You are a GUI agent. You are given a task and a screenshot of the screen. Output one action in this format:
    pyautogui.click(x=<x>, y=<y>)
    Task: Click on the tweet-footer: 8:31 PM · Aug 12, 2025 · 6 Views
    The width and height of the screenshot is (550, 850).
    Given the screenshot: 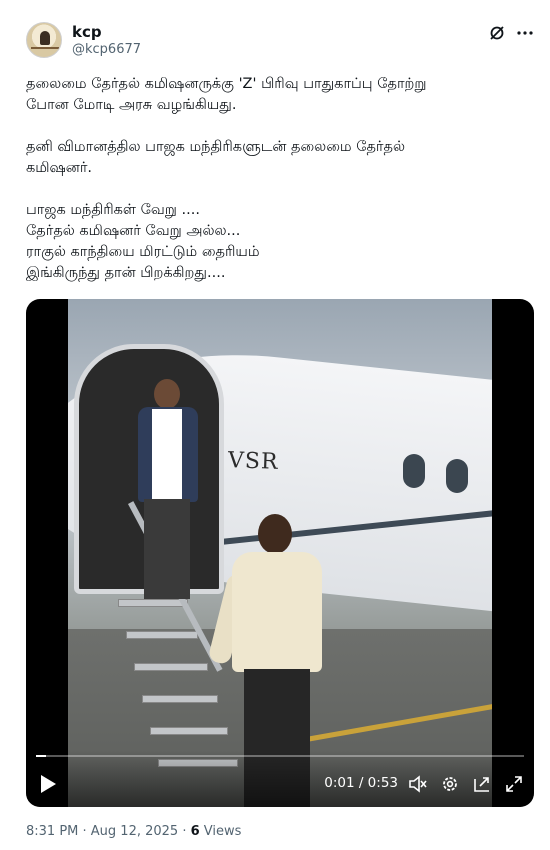 What is the action you would take?
    pyautogui.click(x=133, y=831)
    